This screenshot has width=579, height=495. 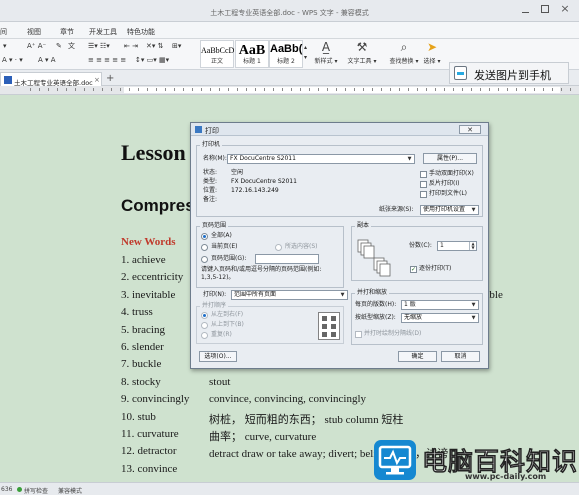 I want to click on copies-spinner: 1 ▲ ▼, so click(x=457, y=246).